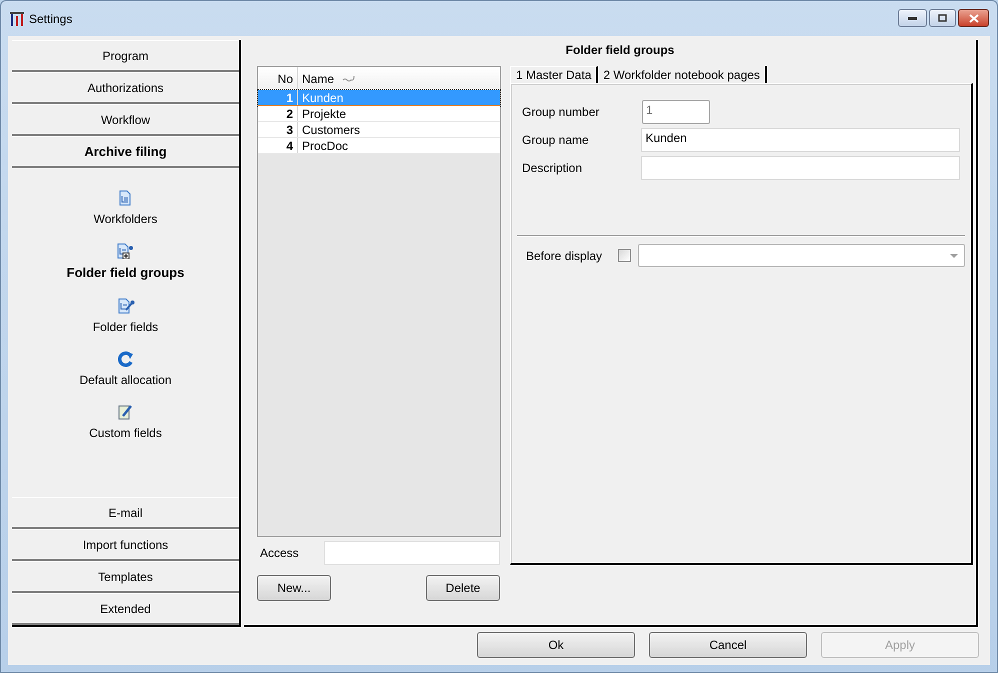 This screenshot has width=998, height=673. I want to click on minimize-icon, so click(912, 18).